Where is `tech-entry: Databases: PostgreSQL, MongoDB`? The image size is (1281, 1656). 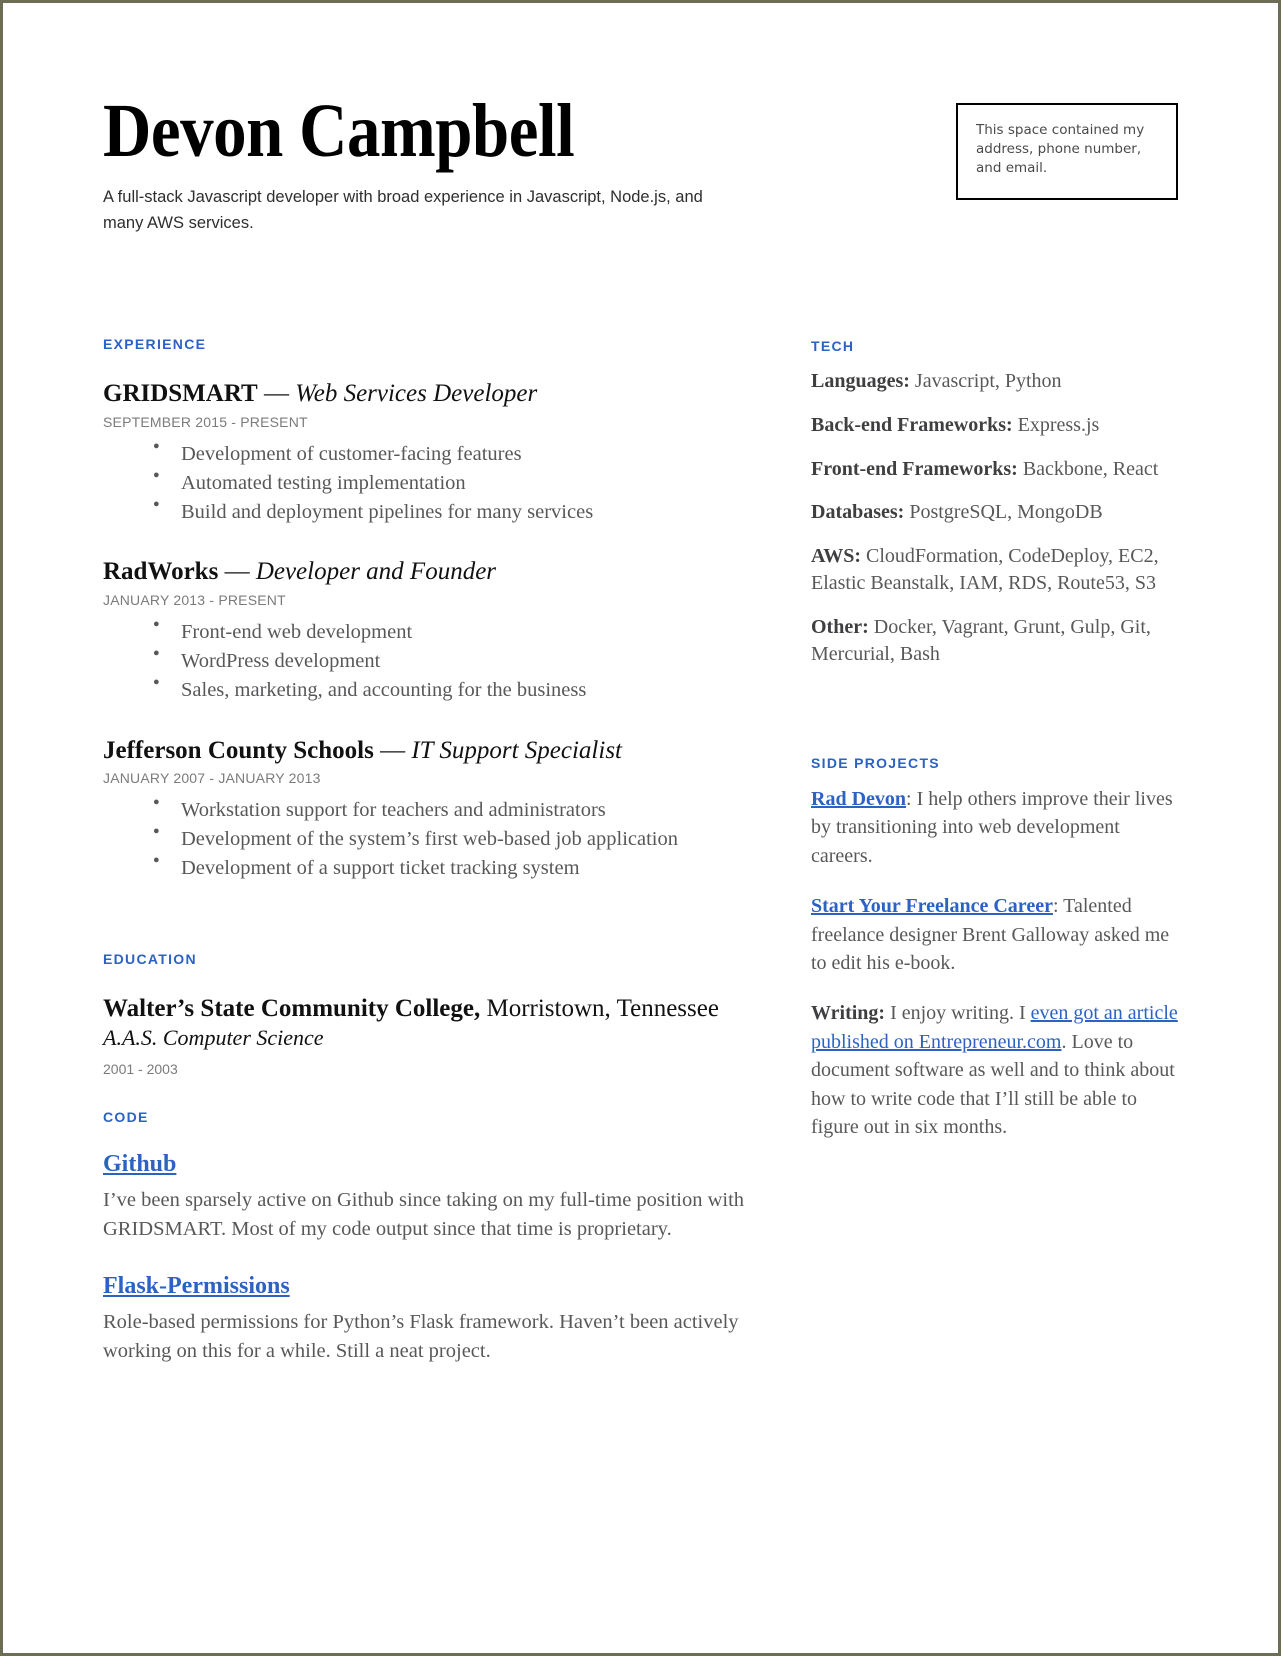 tech-entry: Databases: PostgreSQL, MongoDB is located at coordinates (994, 513).